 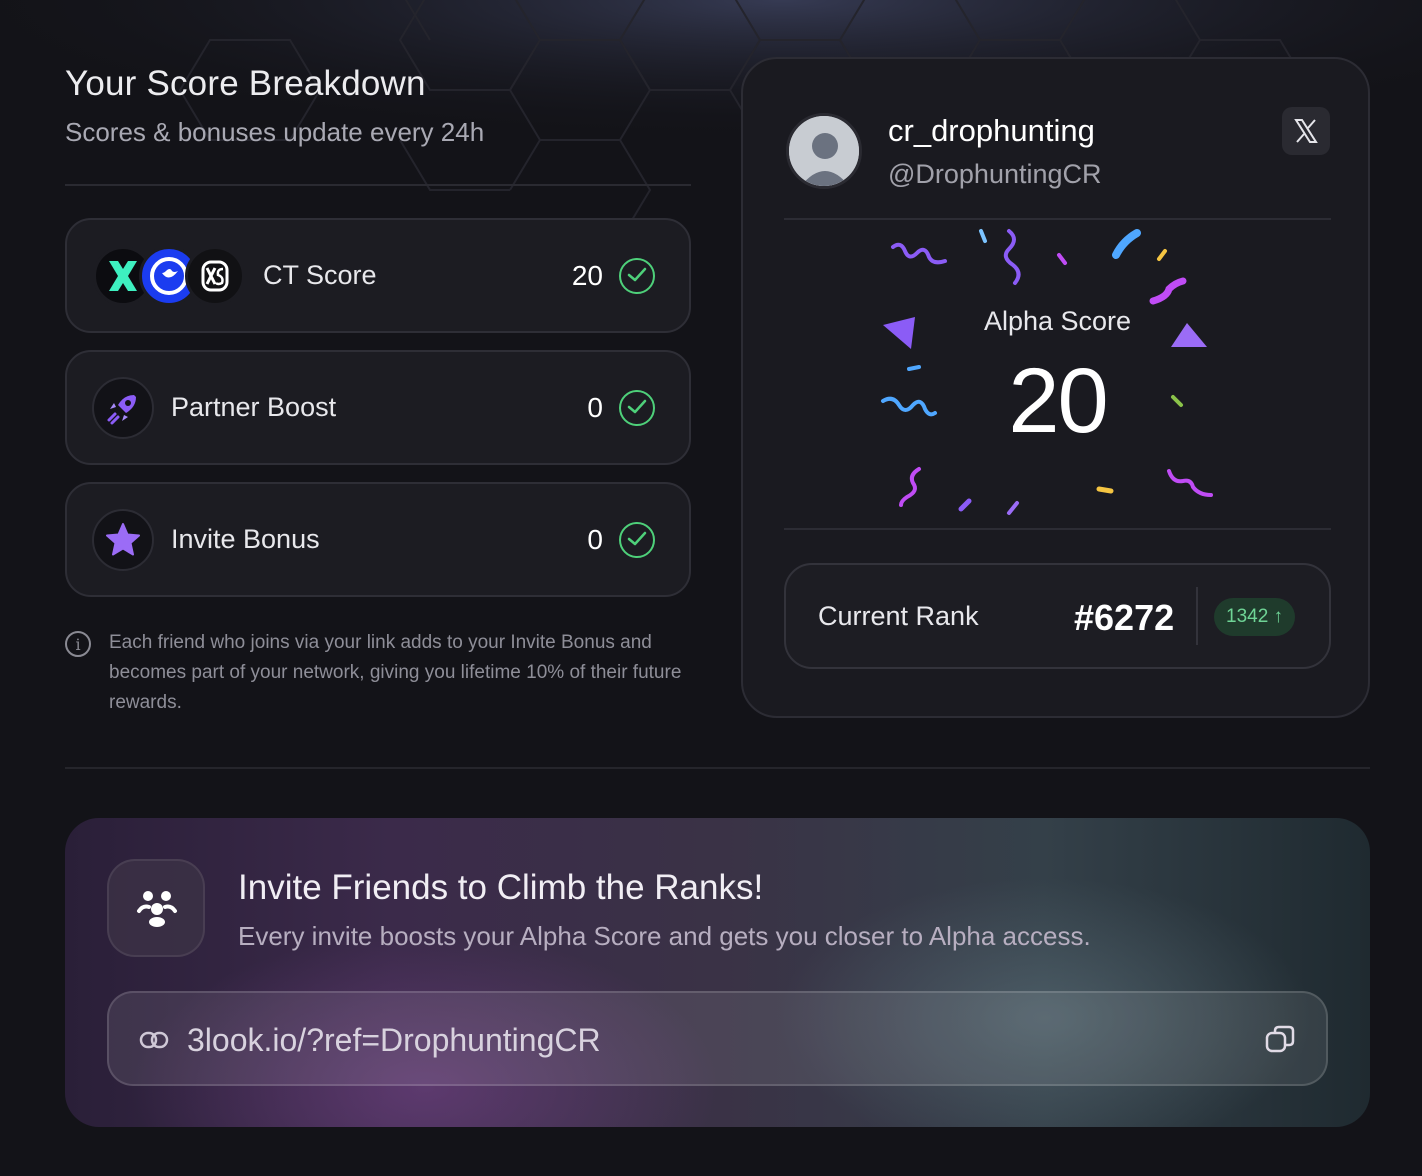 What do you see at coordinates (245, 83) in the screenshot?
I see `breakdown-title: Your Score Breakdown` at bounding box center [245, 83].